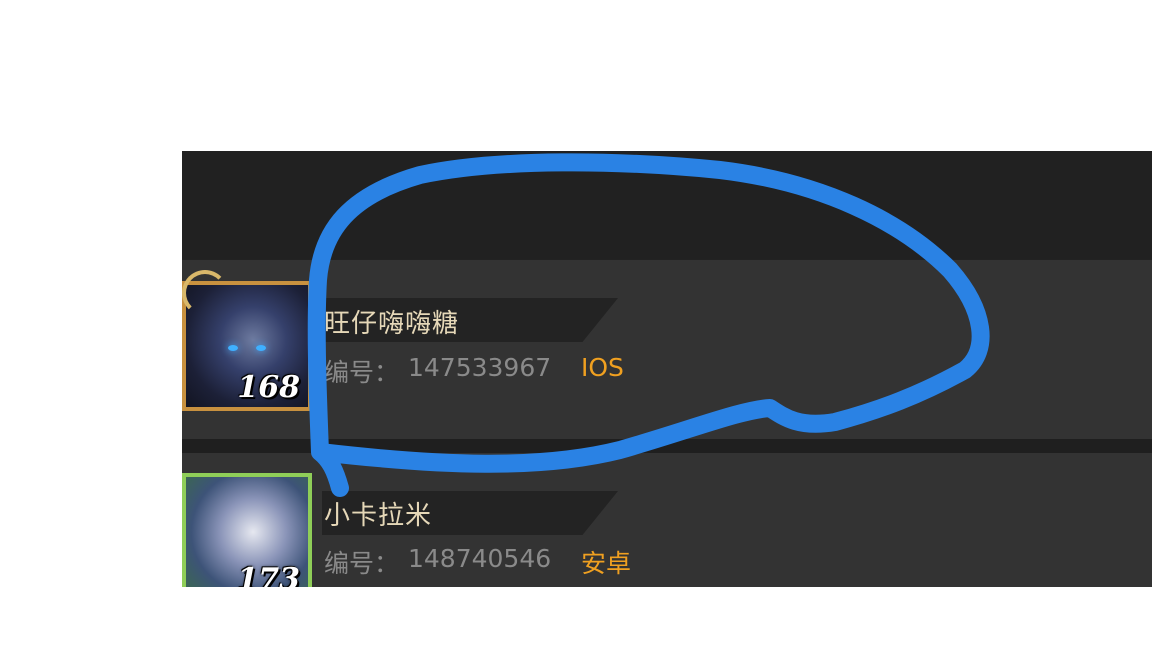 This screenshot has height=647, width=1152. I want to click on row-divider, so click(667, 446).